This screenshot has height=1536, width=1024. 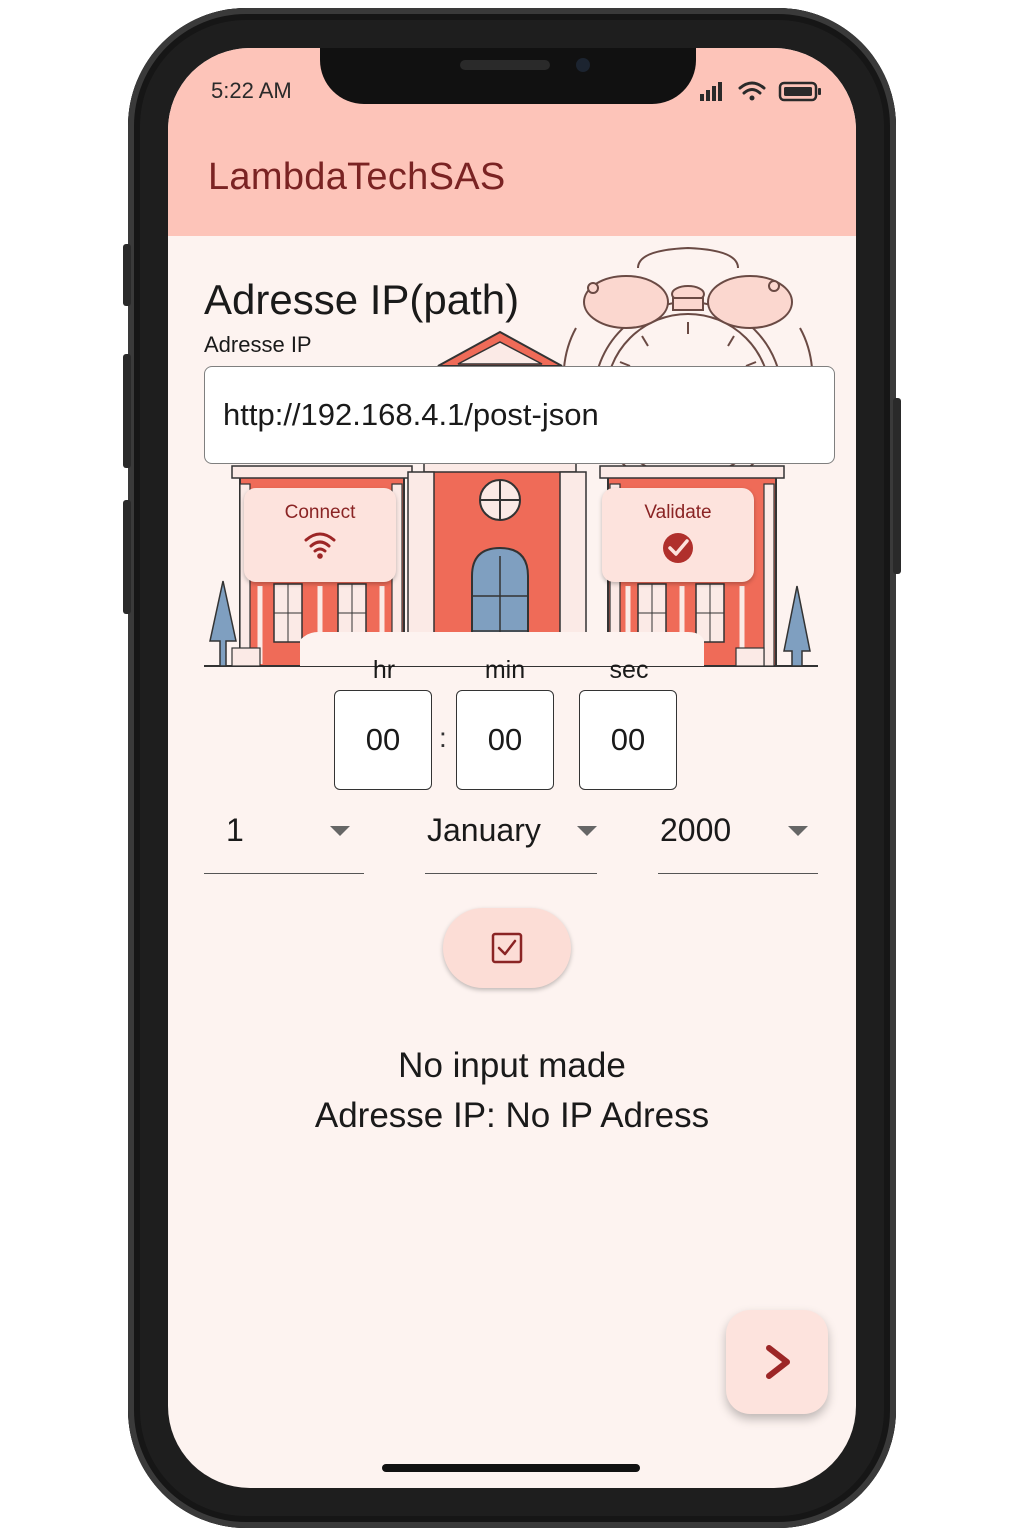 What do you see at coordinates (357, 177) in the screenshot?
I see `app-title: LambdaTechSAS` at bounding box center [357, 177].